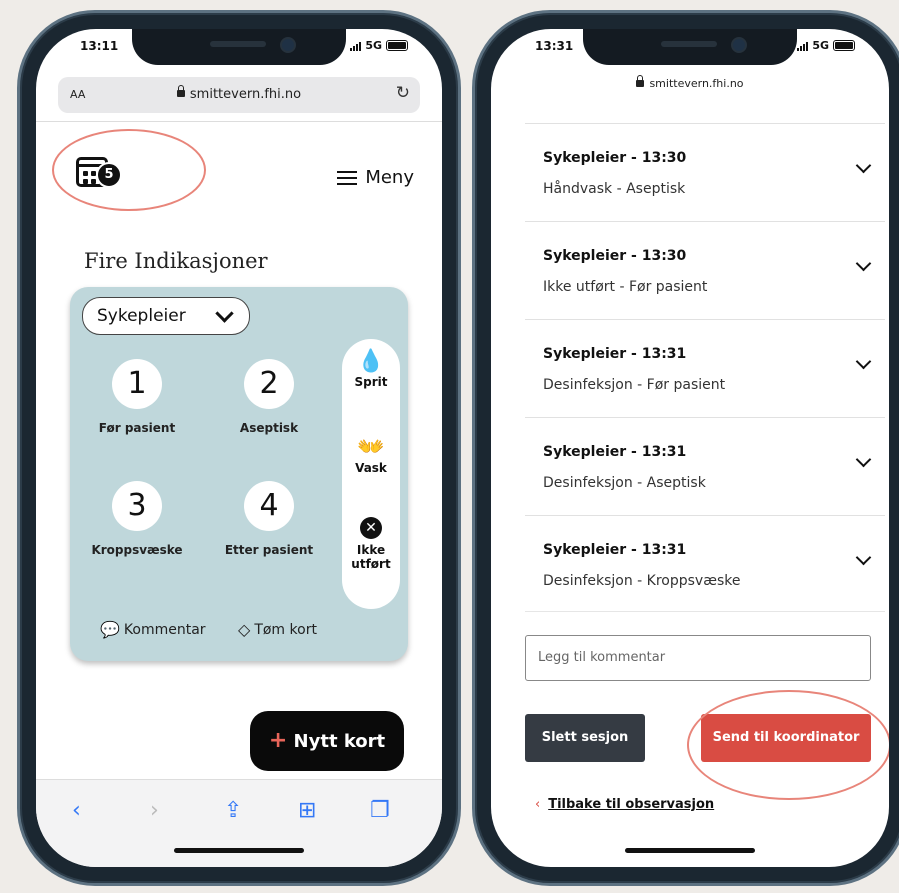 Image resolution: width=899 pixels, height=893 pixels. I want to click on speech-bubble-icon: 💬, so click(110, 629).